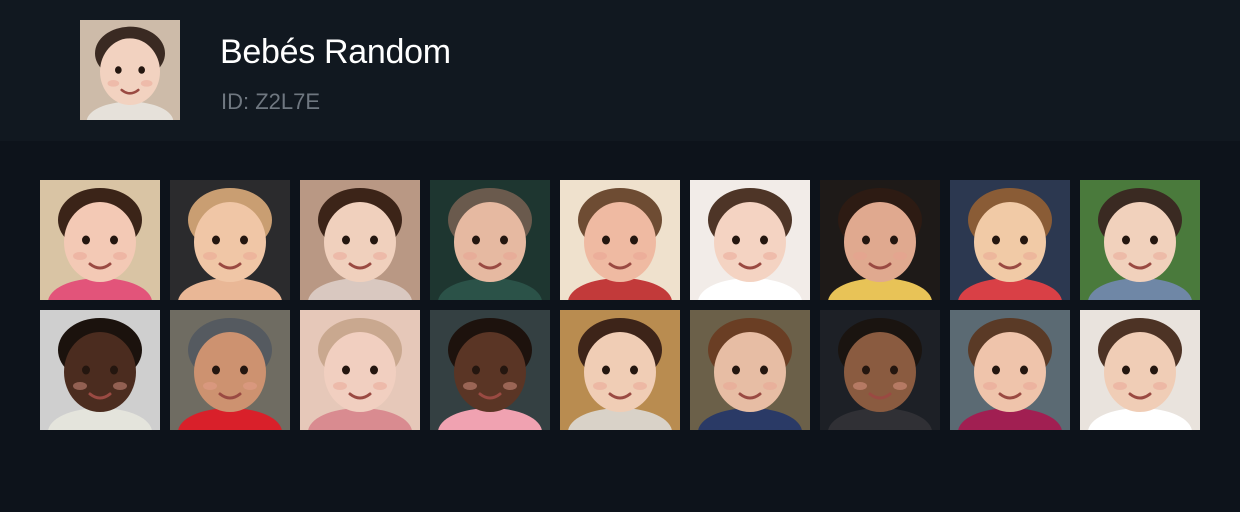 This screenshot has width=1240, height=512. Describe the element at coordinates (271, 101) in the screenshot. I see `channel-id: ID: Z2L7E` at that location.